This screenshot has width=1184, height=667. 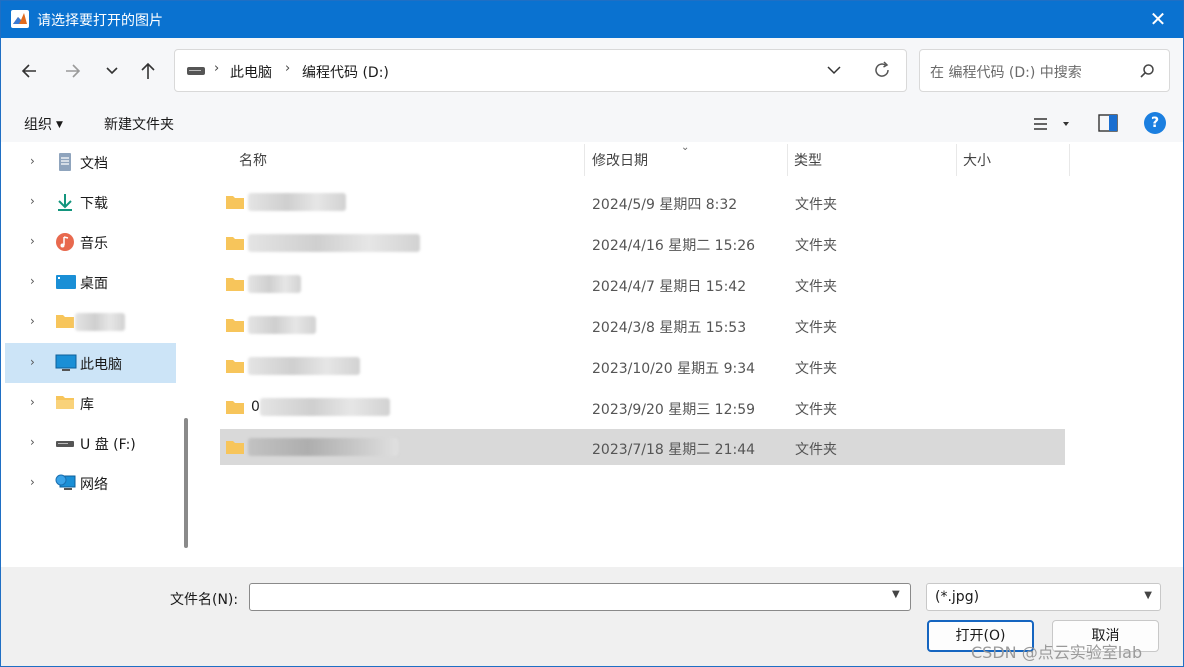 What do you see at coordinates (112, 71) in the screenshot?
I see `recent-locations-chevron-icon` at bounding box center [112, 71].